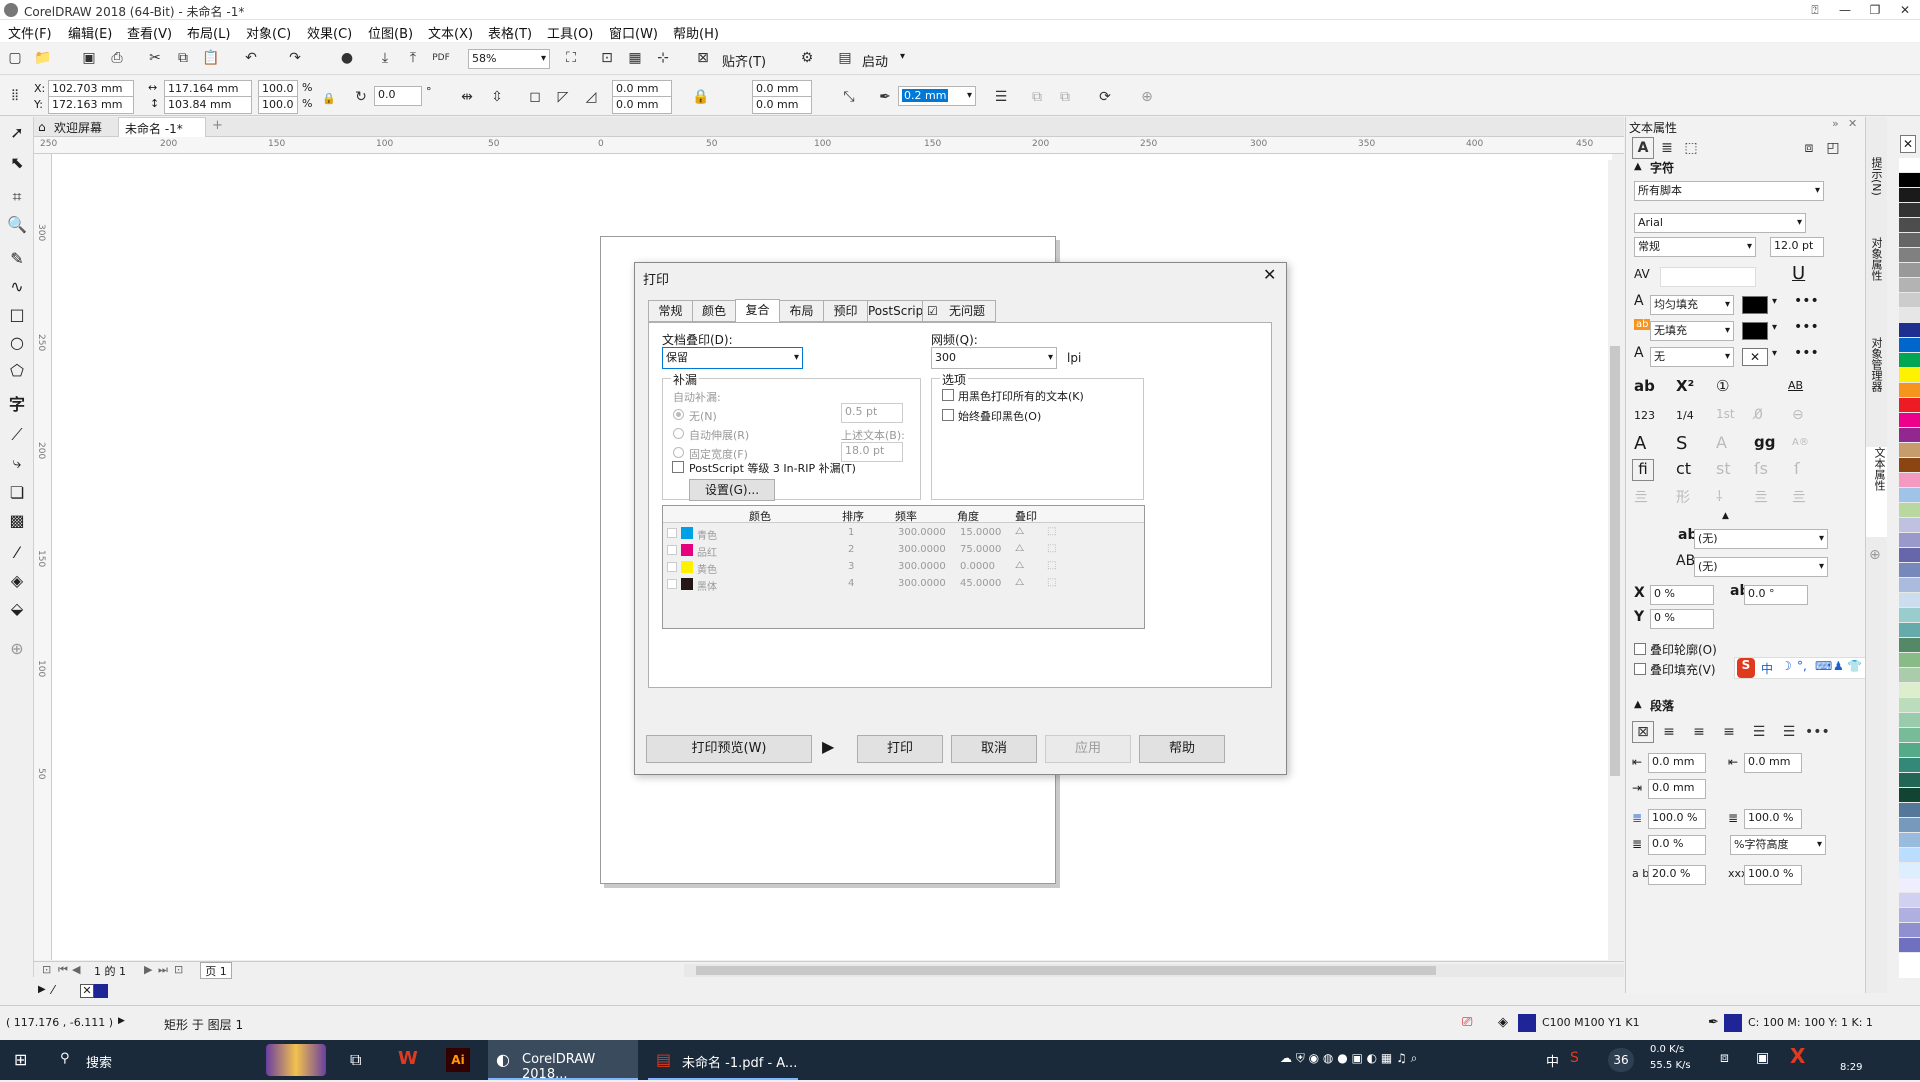 This screenshot has width=1920, height=1082. I want to click on vertical-scroll-thumb, so click(1615, 561).